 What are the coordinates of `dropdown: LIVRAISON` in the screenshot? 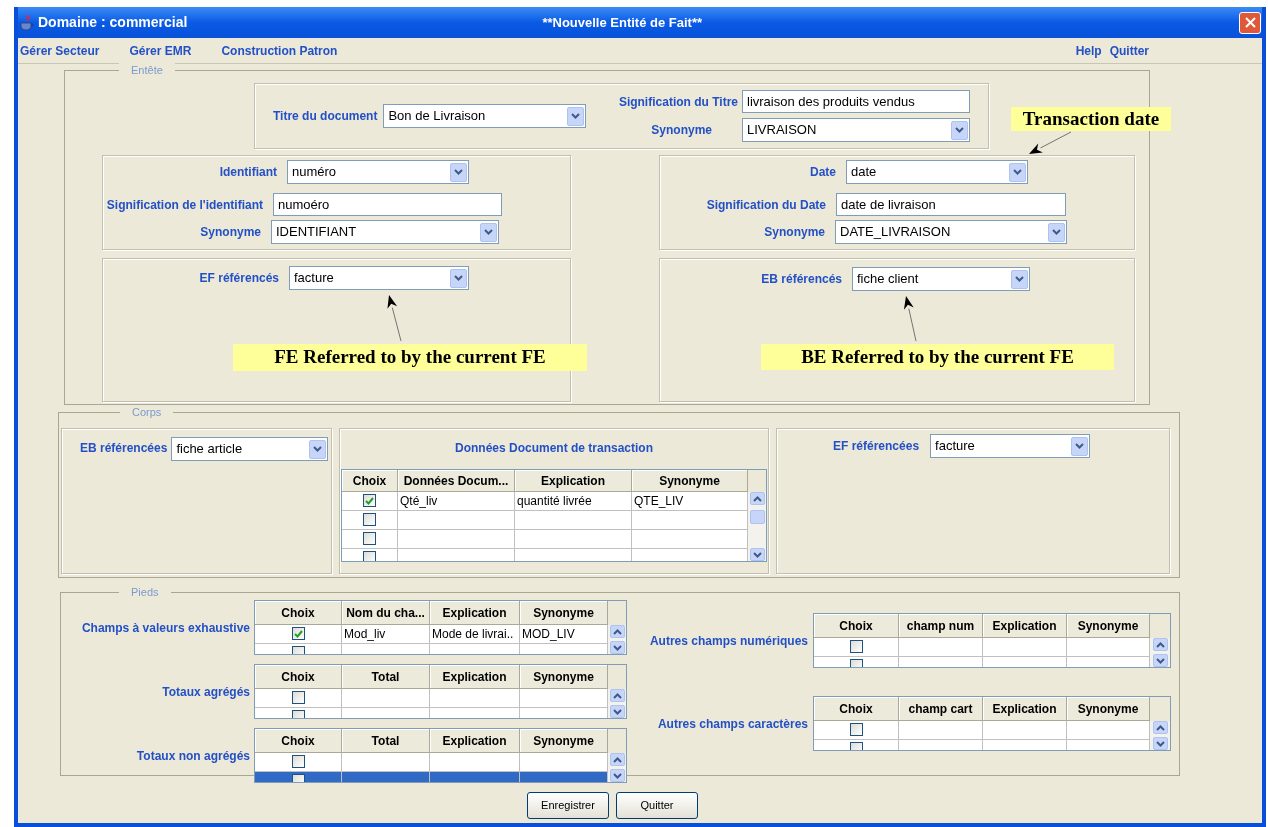 It's located at (856, 130).